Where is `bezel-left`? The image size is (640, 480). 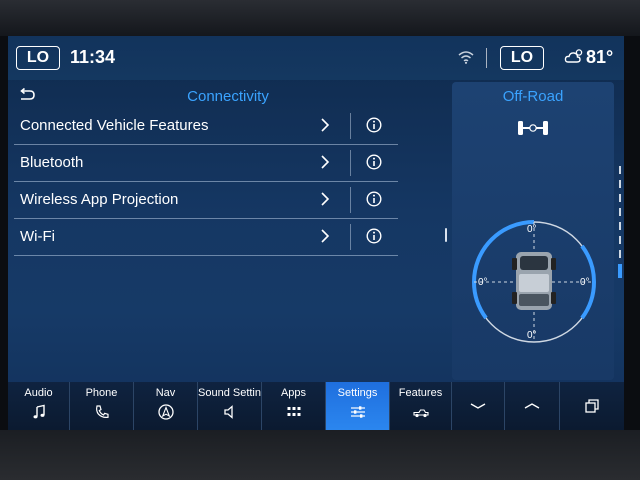
bezel-left is located at coordinates (4, 233).